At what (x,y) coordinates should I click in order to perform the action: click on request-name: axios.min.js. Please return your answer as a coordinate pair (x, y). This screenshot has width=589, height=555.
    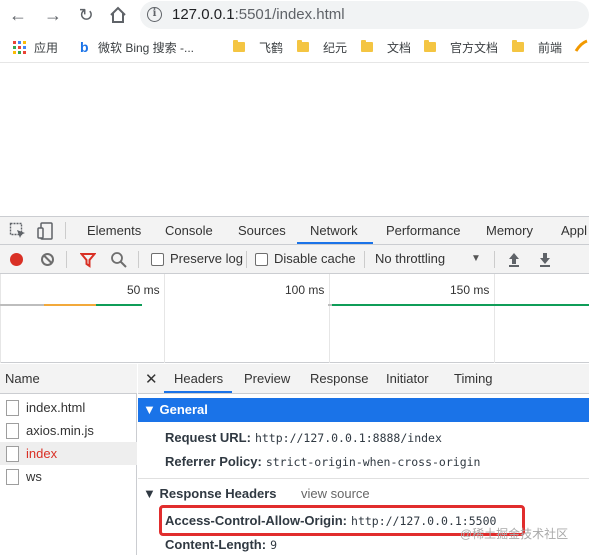
    Looking at the image, I should click on (60, 430).